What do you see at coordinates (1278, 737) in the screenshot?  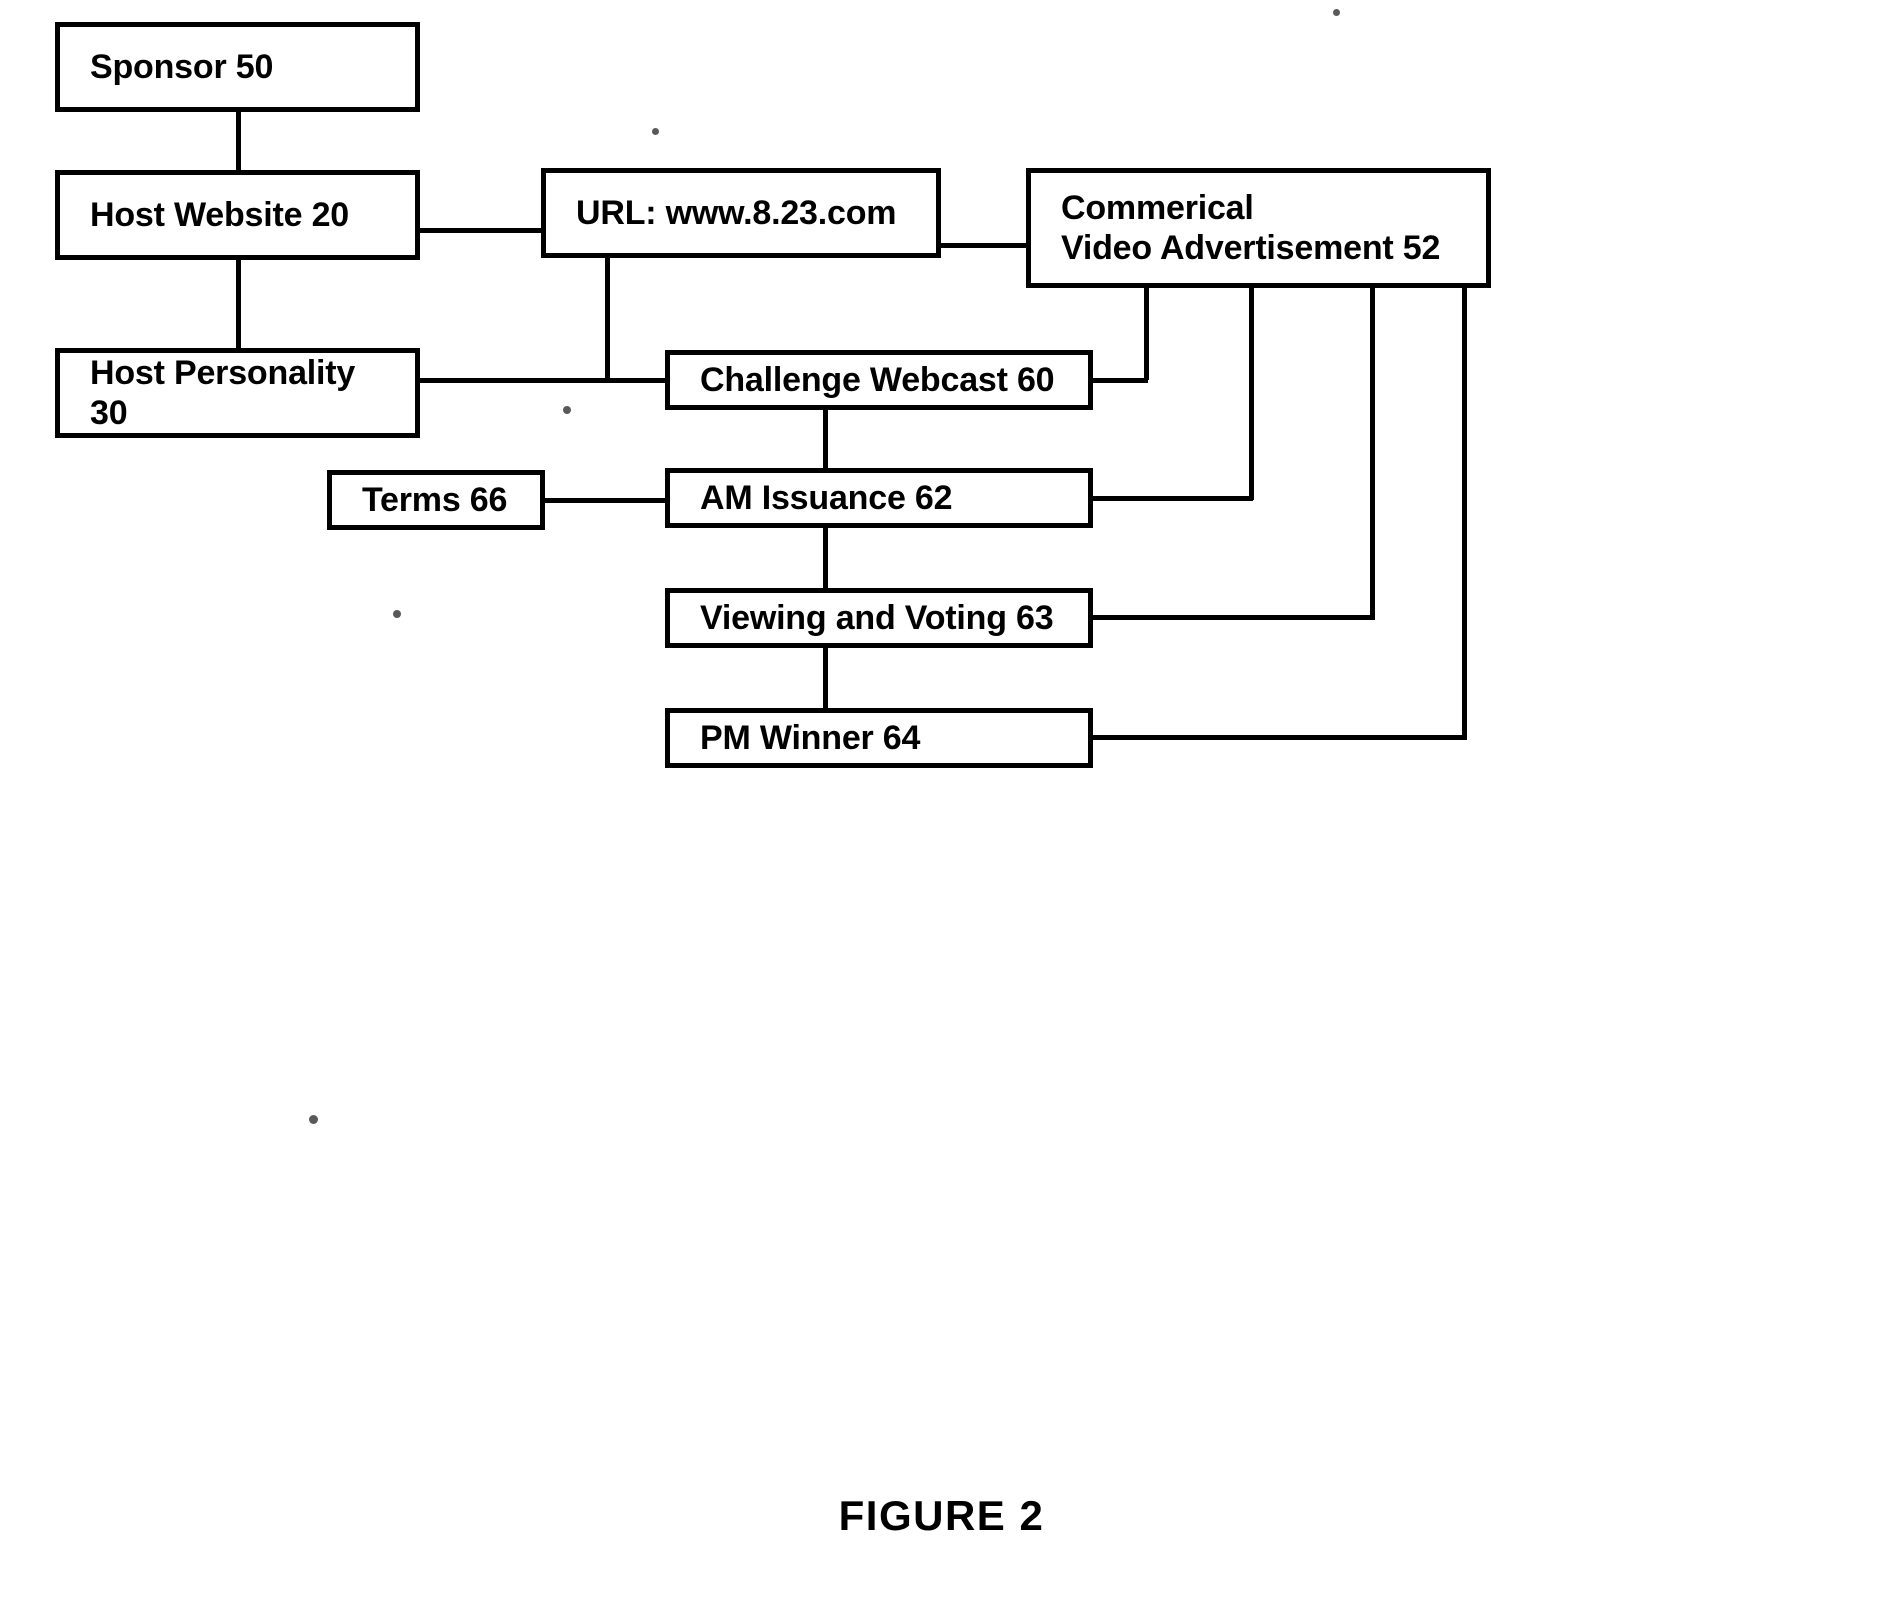 I see `connector-commercial-pm-join` at bounding box center [1278, 737].